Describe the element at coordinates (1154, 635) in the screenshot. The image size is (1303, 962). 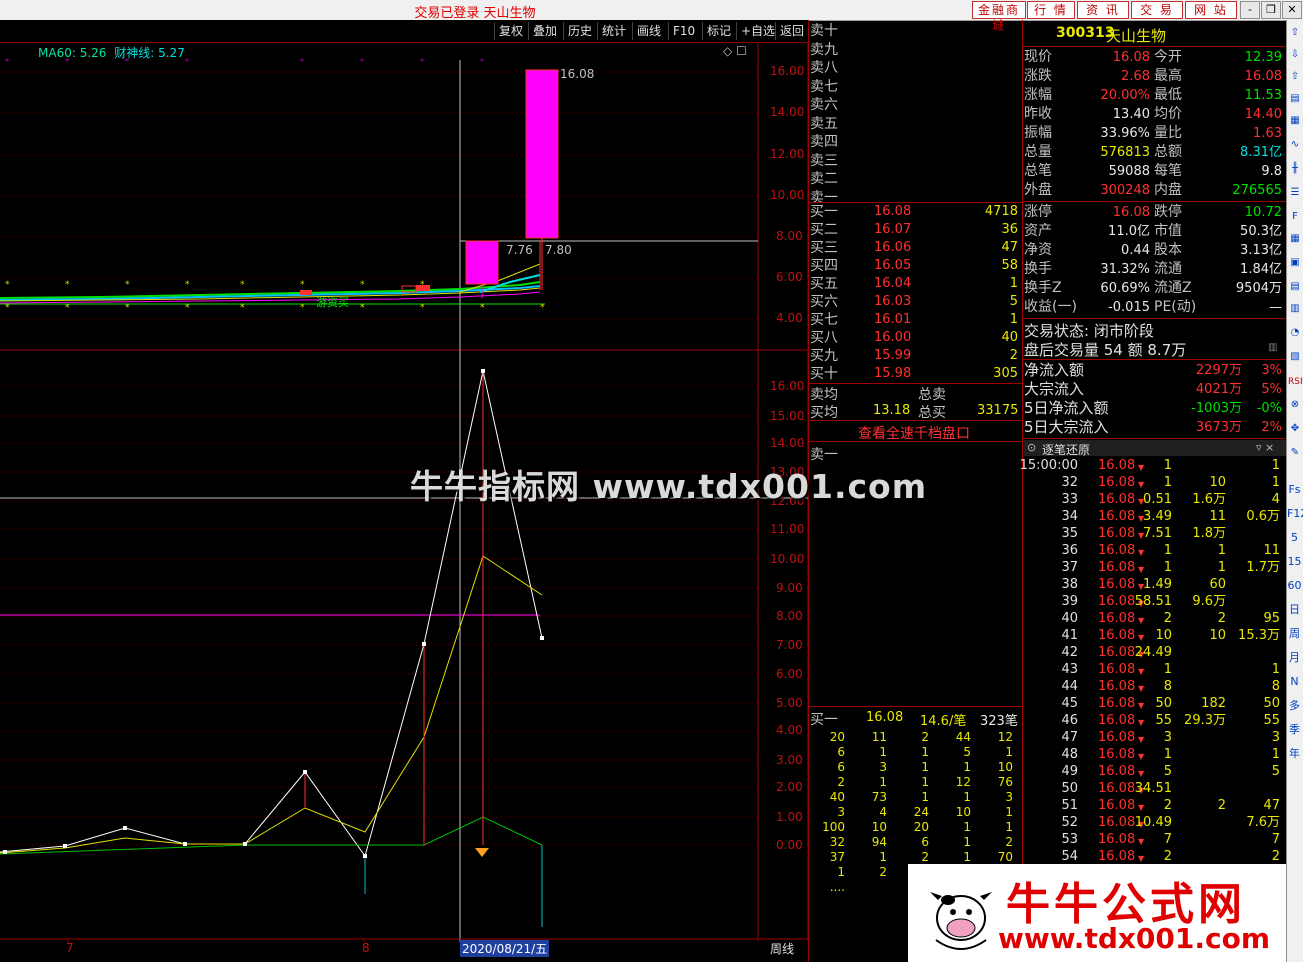
I see `tick-row: 41 16.08 ▼ 10 10 15.3万` at that location.